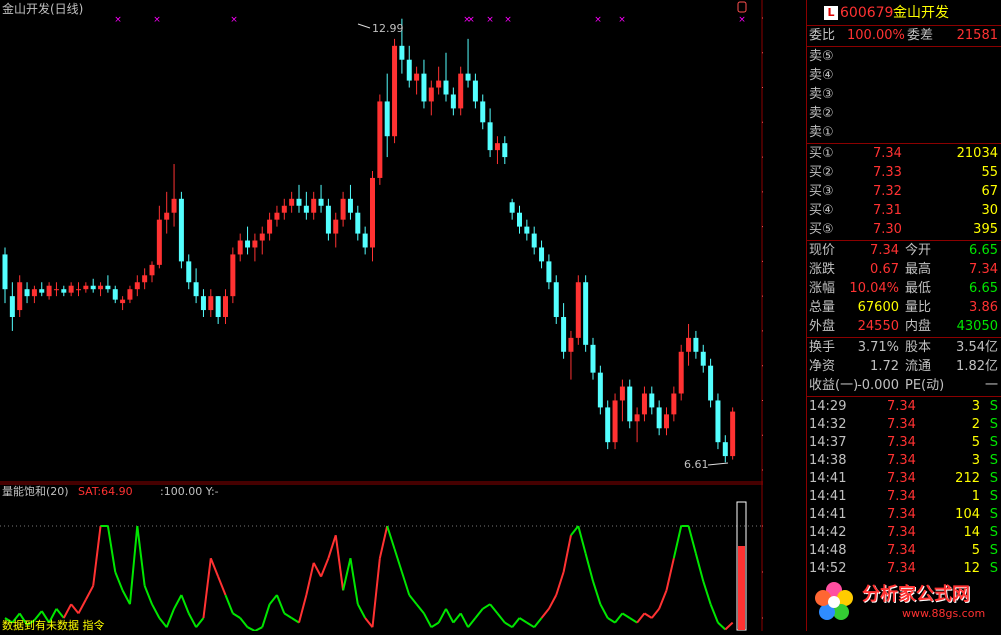  Describe the element at coordinates (944, 613) in the screenshot. I see `watermark-url: www.88gs.com` at that location.